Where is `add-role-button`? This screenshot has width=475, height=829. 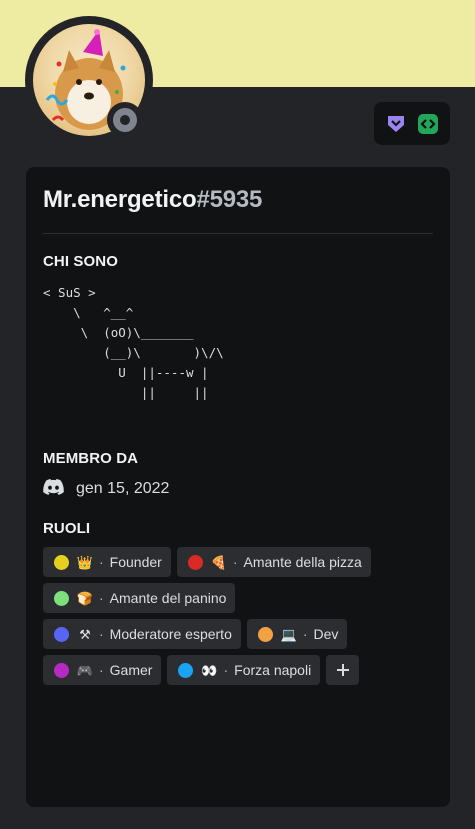
add-role-button is located at coordinates (343, 670).